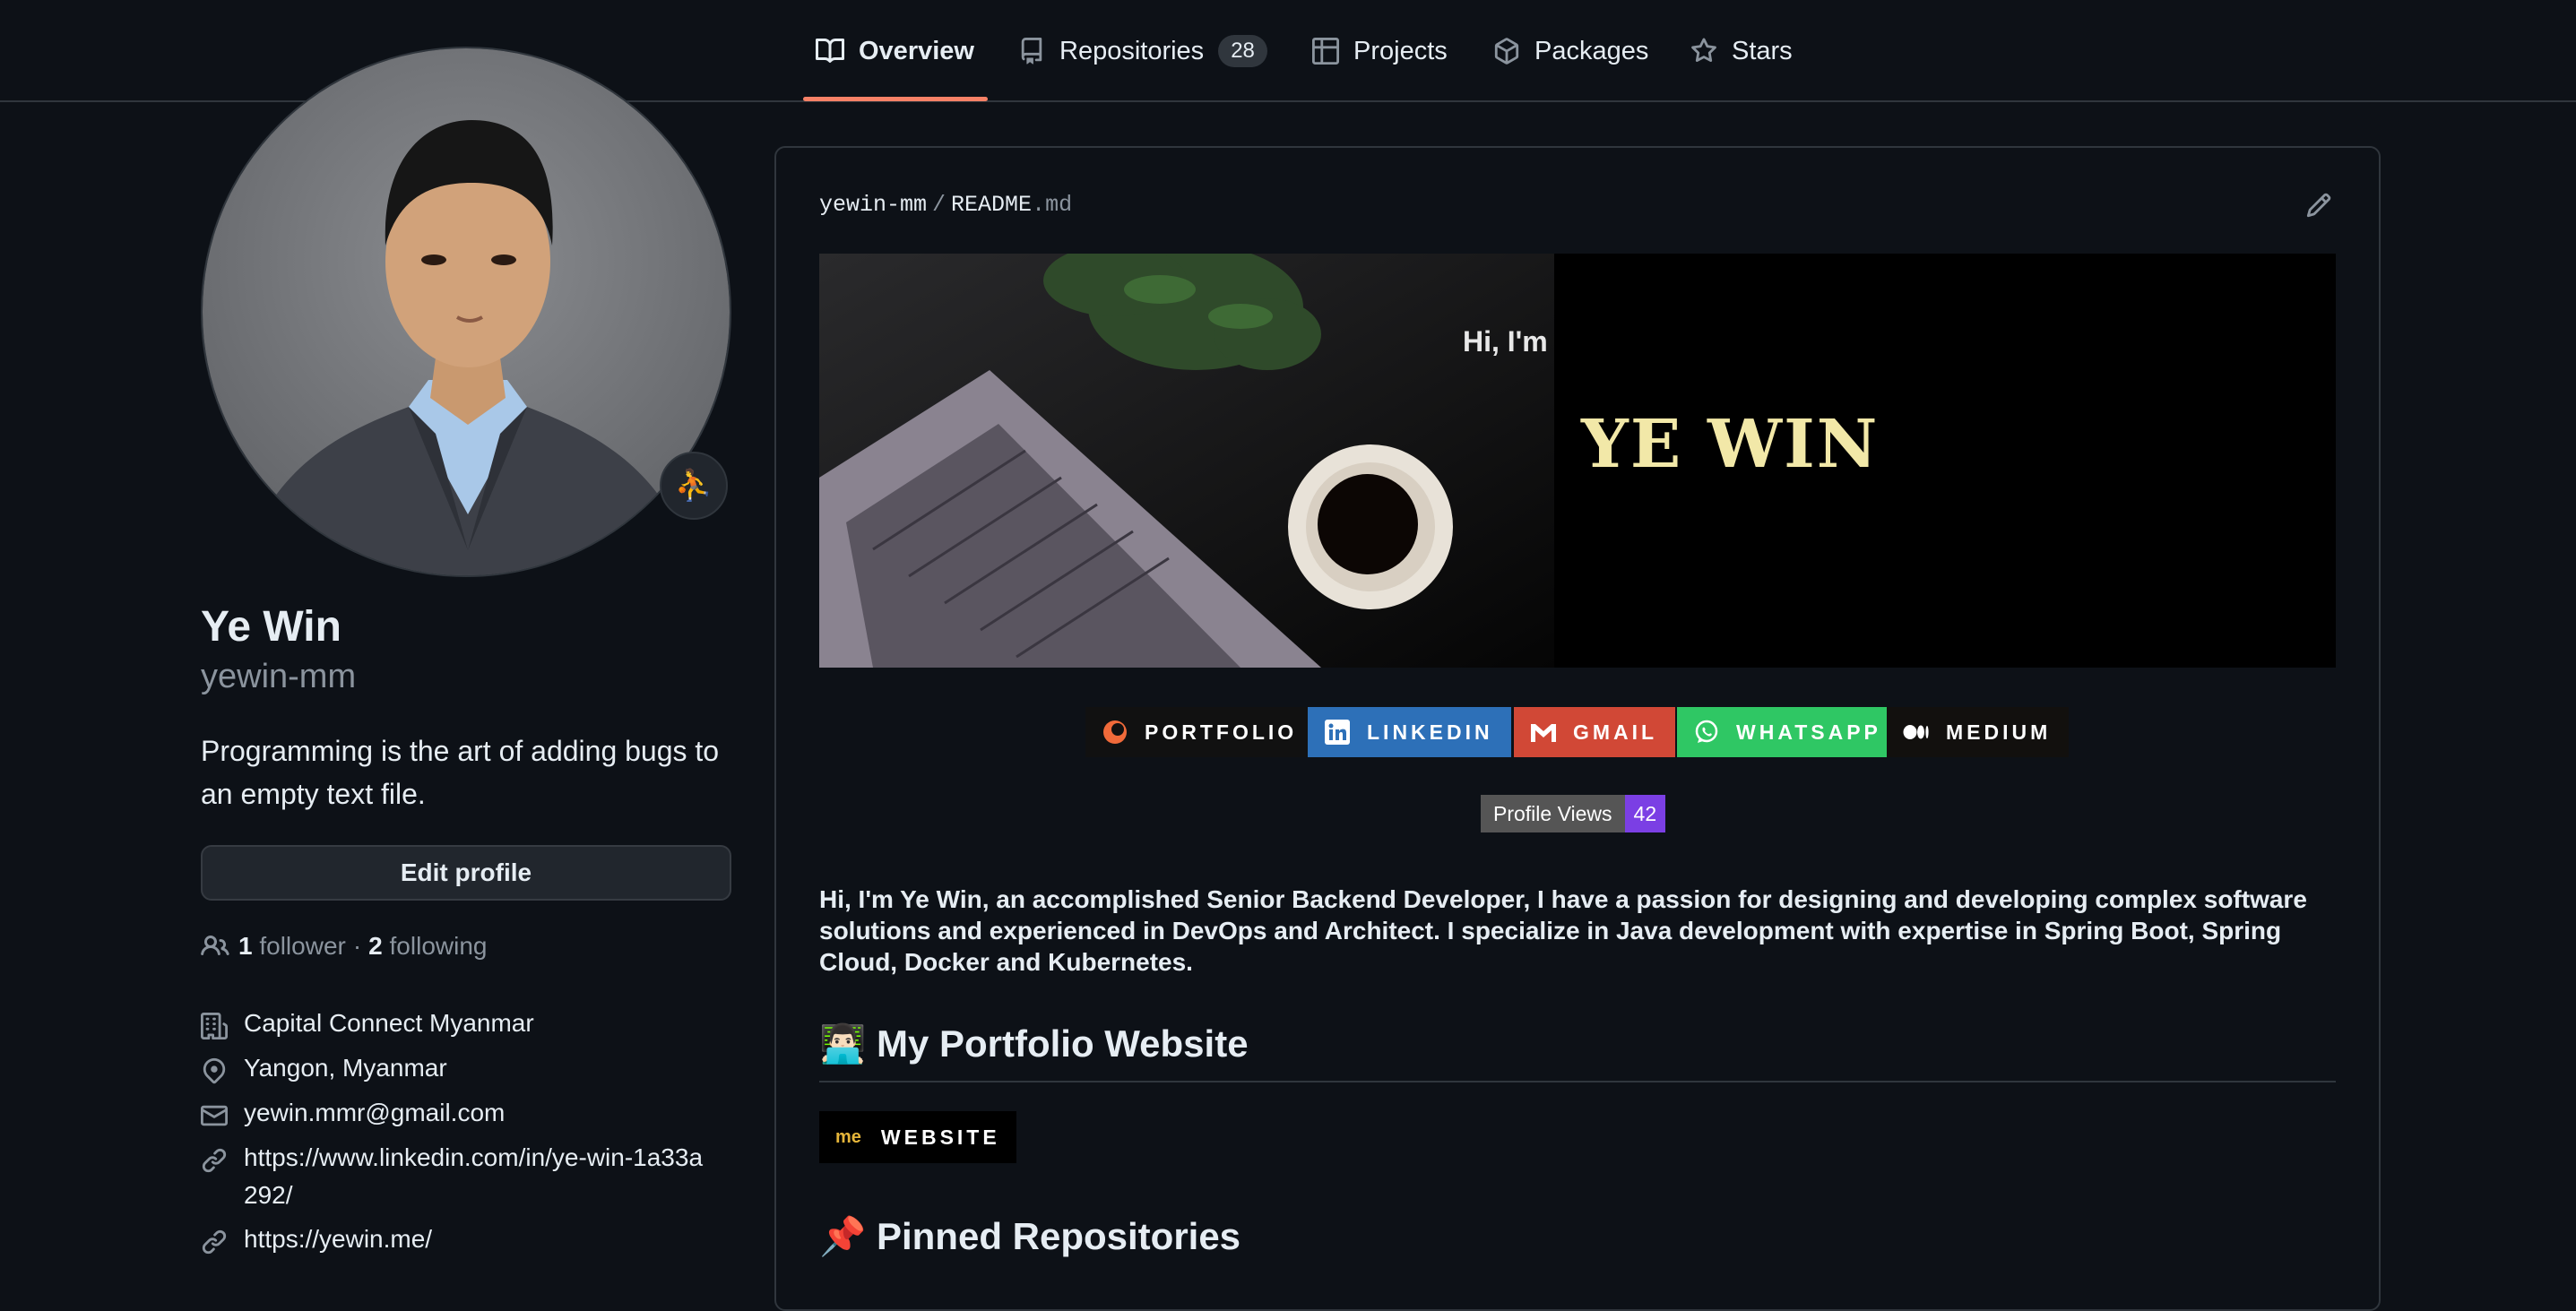  What do you see at coordinates (214, 1115) in the screenshot?
I see `mail-icon` at bounding box center [214, 1115].